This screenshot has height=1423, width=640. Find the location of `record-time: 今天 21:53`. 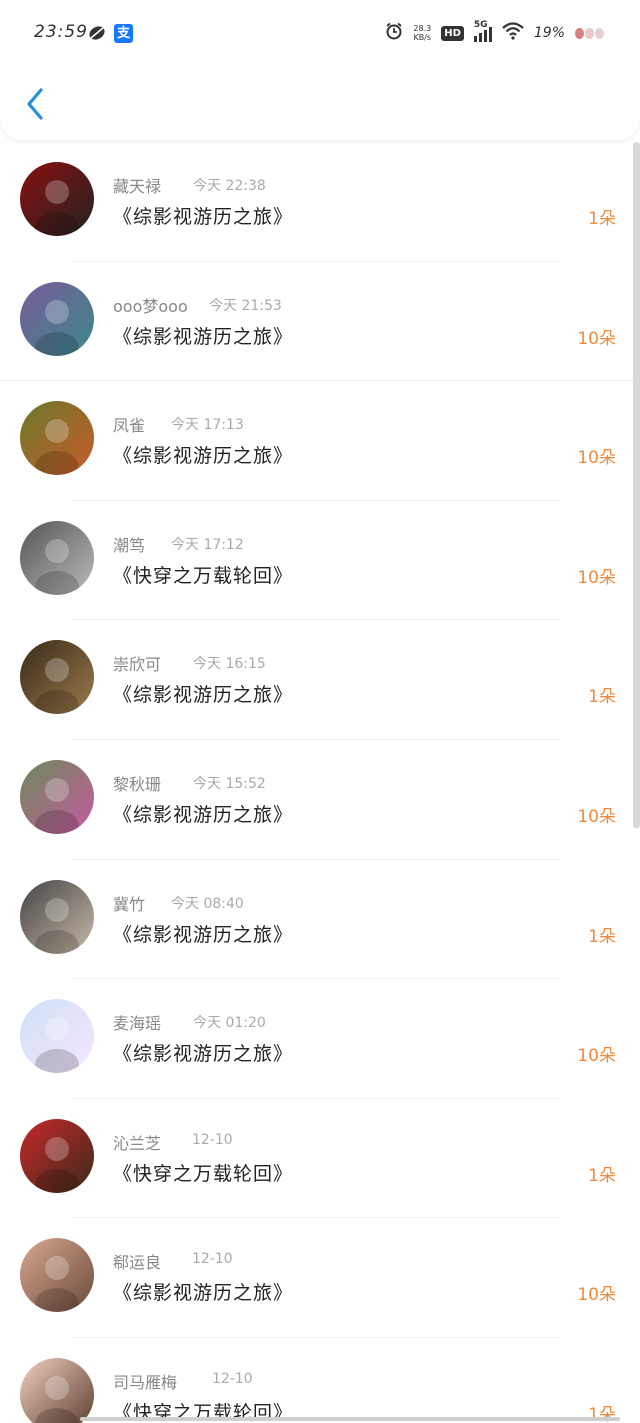

record-time: 今天 21:53 is located at coordinates (245, 305).